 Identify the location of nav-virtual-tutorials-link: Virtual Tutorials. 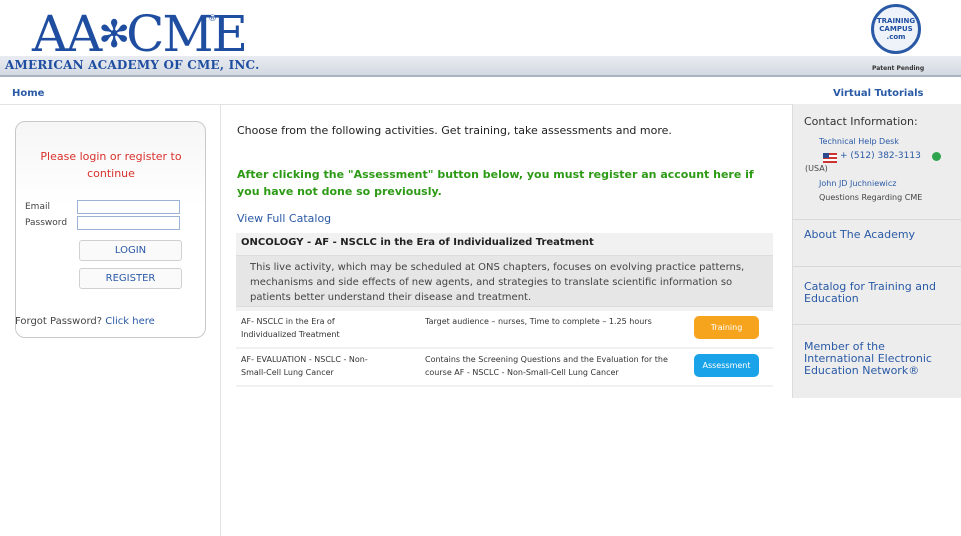
(878, 93).